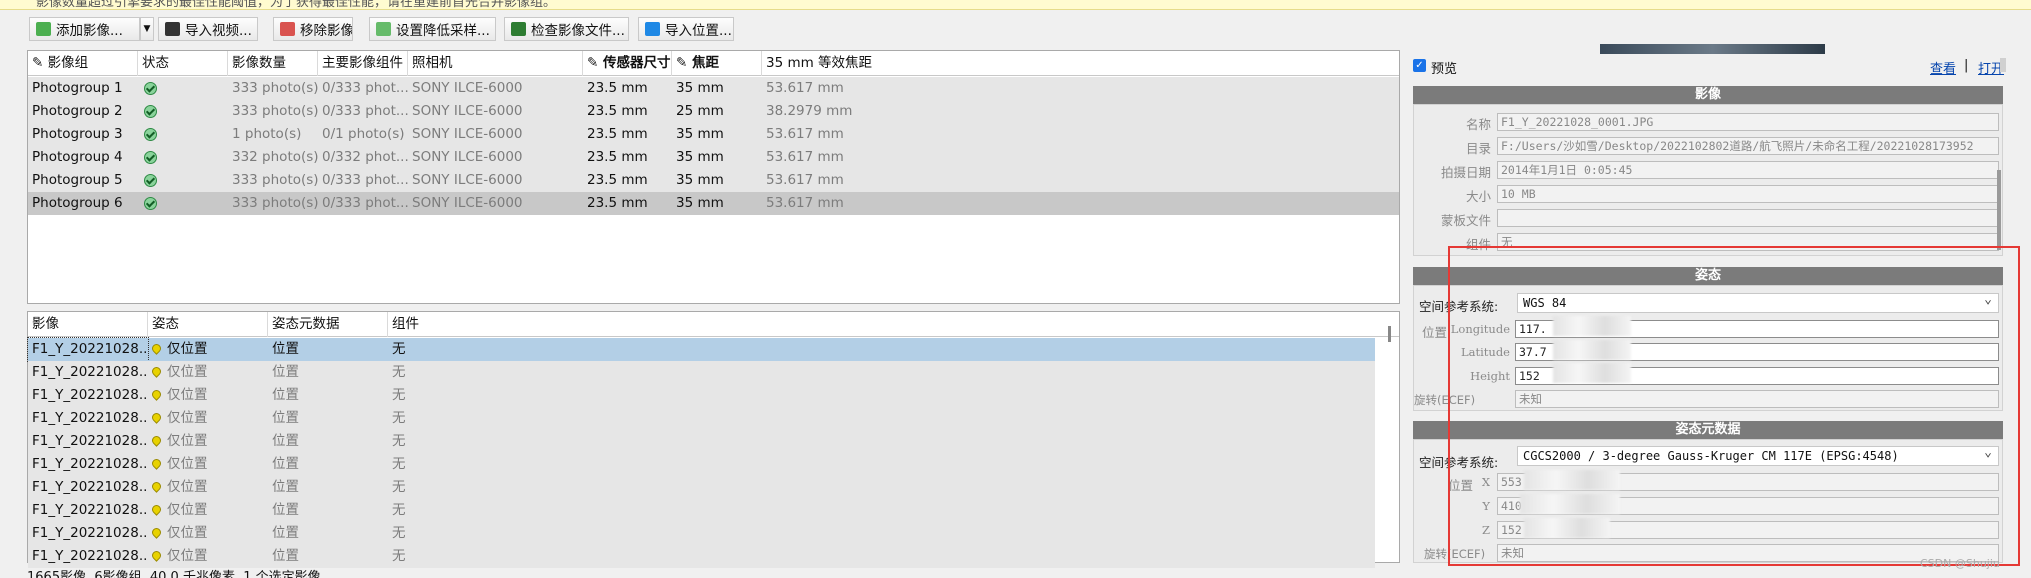 The image size is (2031, 578). Describe the element at coordinates (627, 63) in the screenshot. I see `column-sensor-size: ✎ 传感器尺寸` at that location.